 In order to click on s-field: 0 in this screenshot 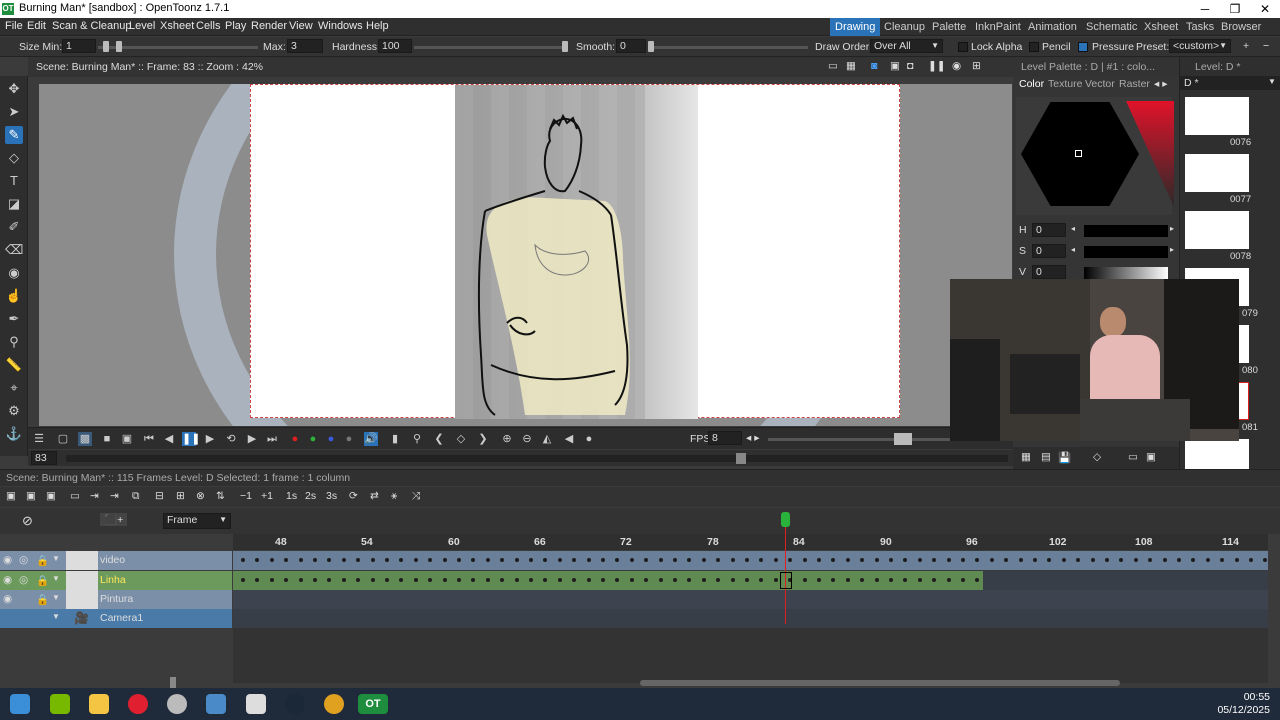, I will do `click(1049, 251)`.